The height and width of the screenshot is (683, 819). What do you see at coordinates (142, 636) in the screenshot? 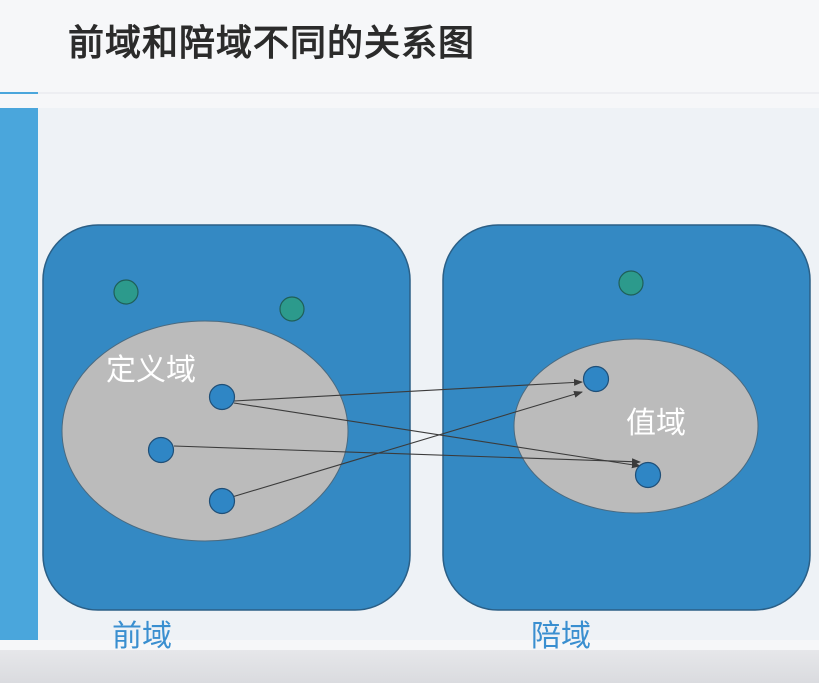
I see `domain-caption: 前域` at bounding box center [142, 636].